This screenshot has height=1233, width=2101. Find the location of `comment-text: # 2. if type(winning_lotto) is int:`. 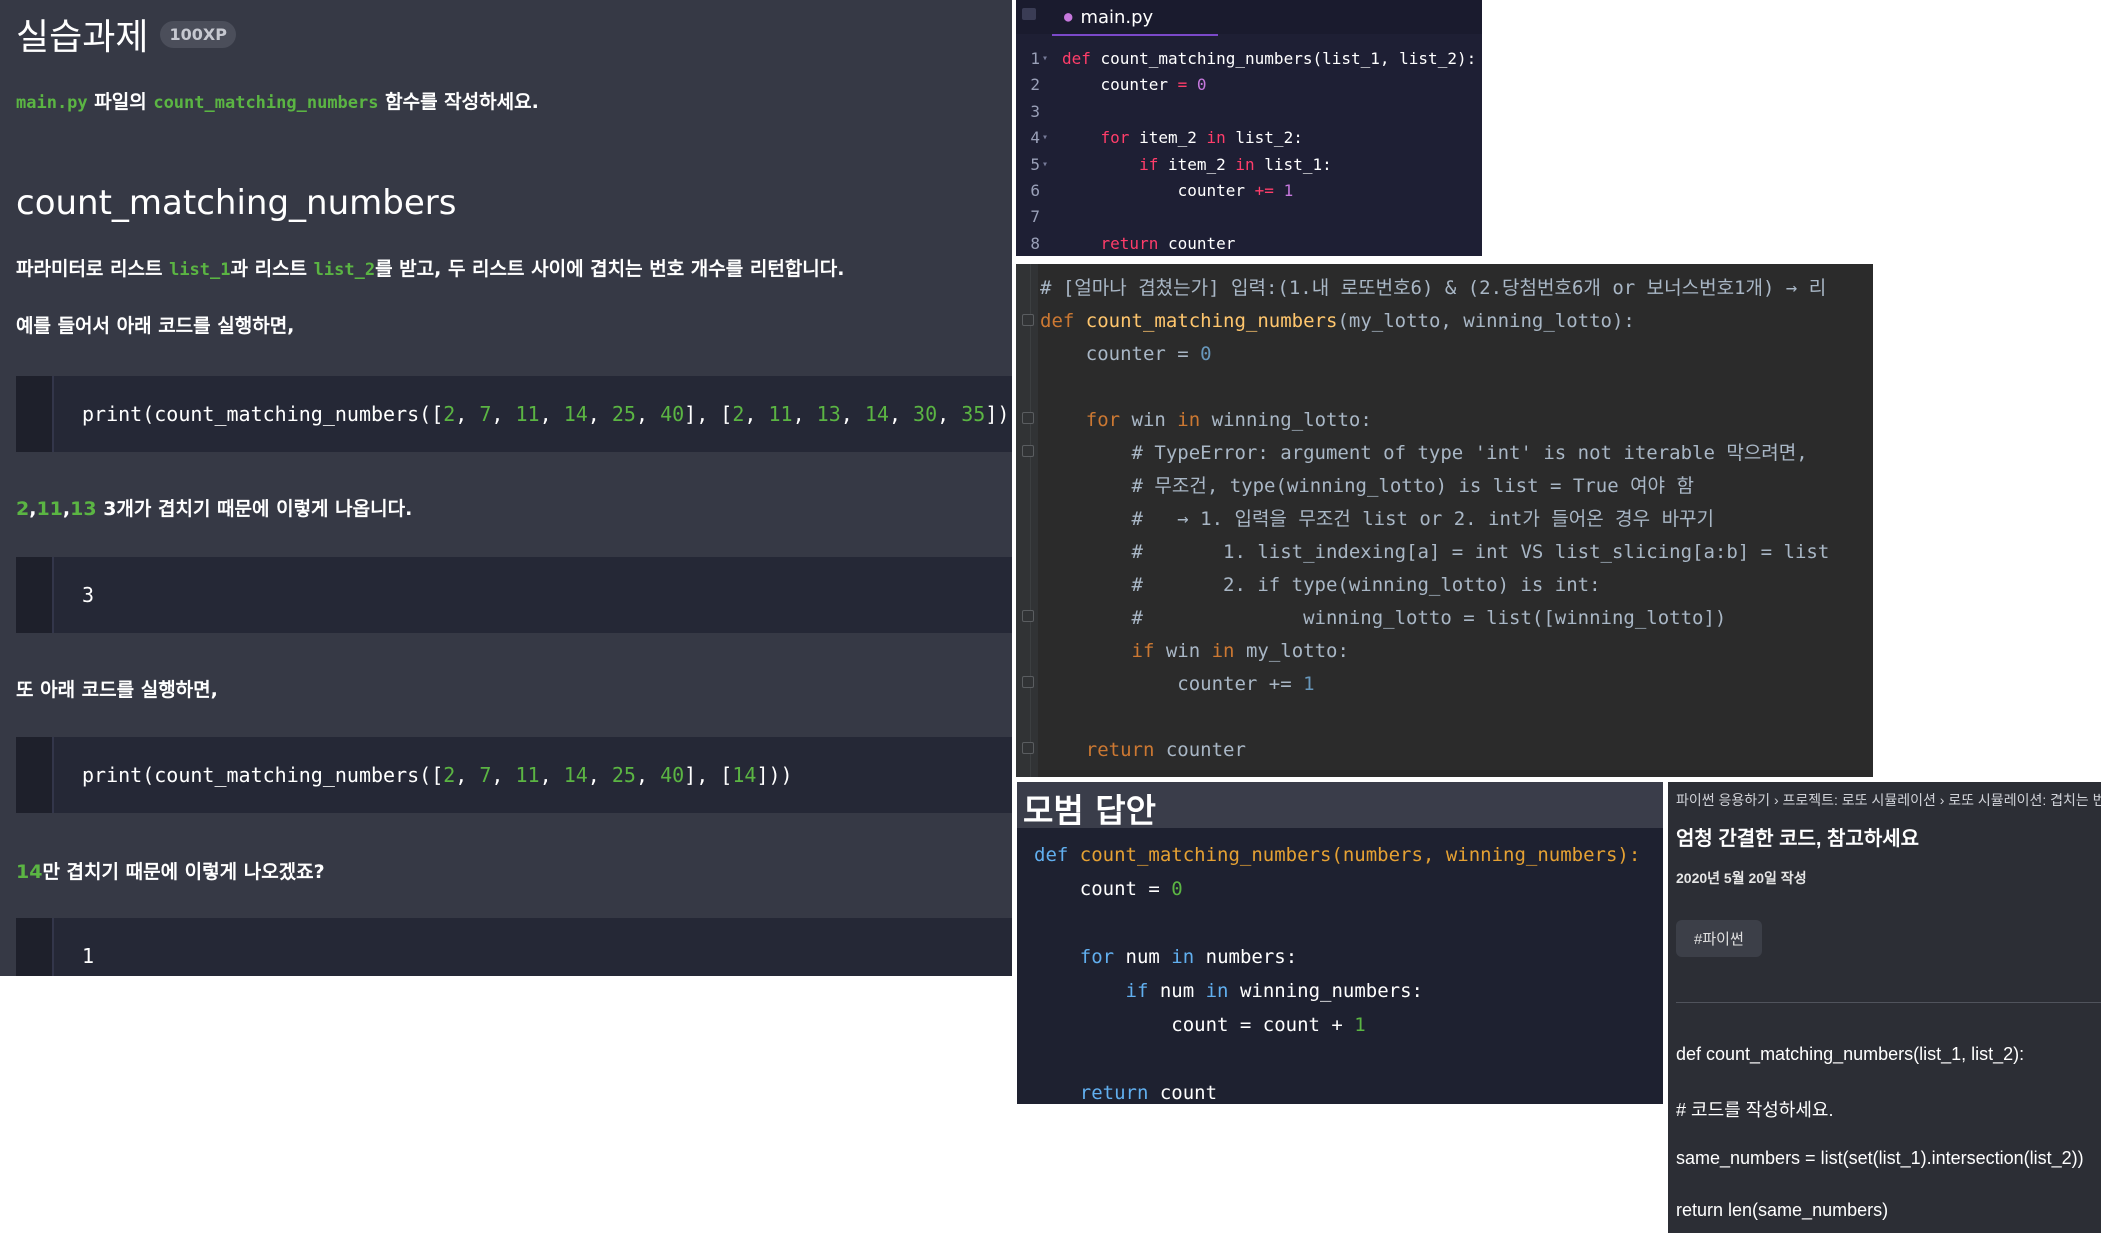

comment-text: # 2. if type(winning_lotto) is int: is located at coordinates (1366, 585).